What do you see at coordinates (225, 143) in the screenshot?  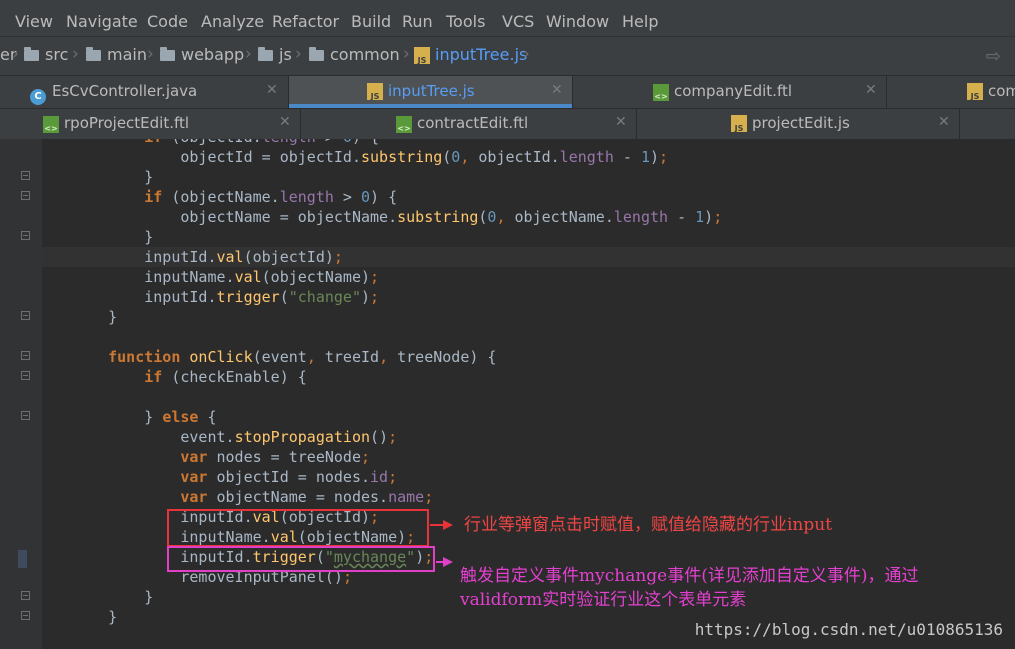 I see `code-line: if (objectId.length > 0) {` at bounding box center [225, 143].